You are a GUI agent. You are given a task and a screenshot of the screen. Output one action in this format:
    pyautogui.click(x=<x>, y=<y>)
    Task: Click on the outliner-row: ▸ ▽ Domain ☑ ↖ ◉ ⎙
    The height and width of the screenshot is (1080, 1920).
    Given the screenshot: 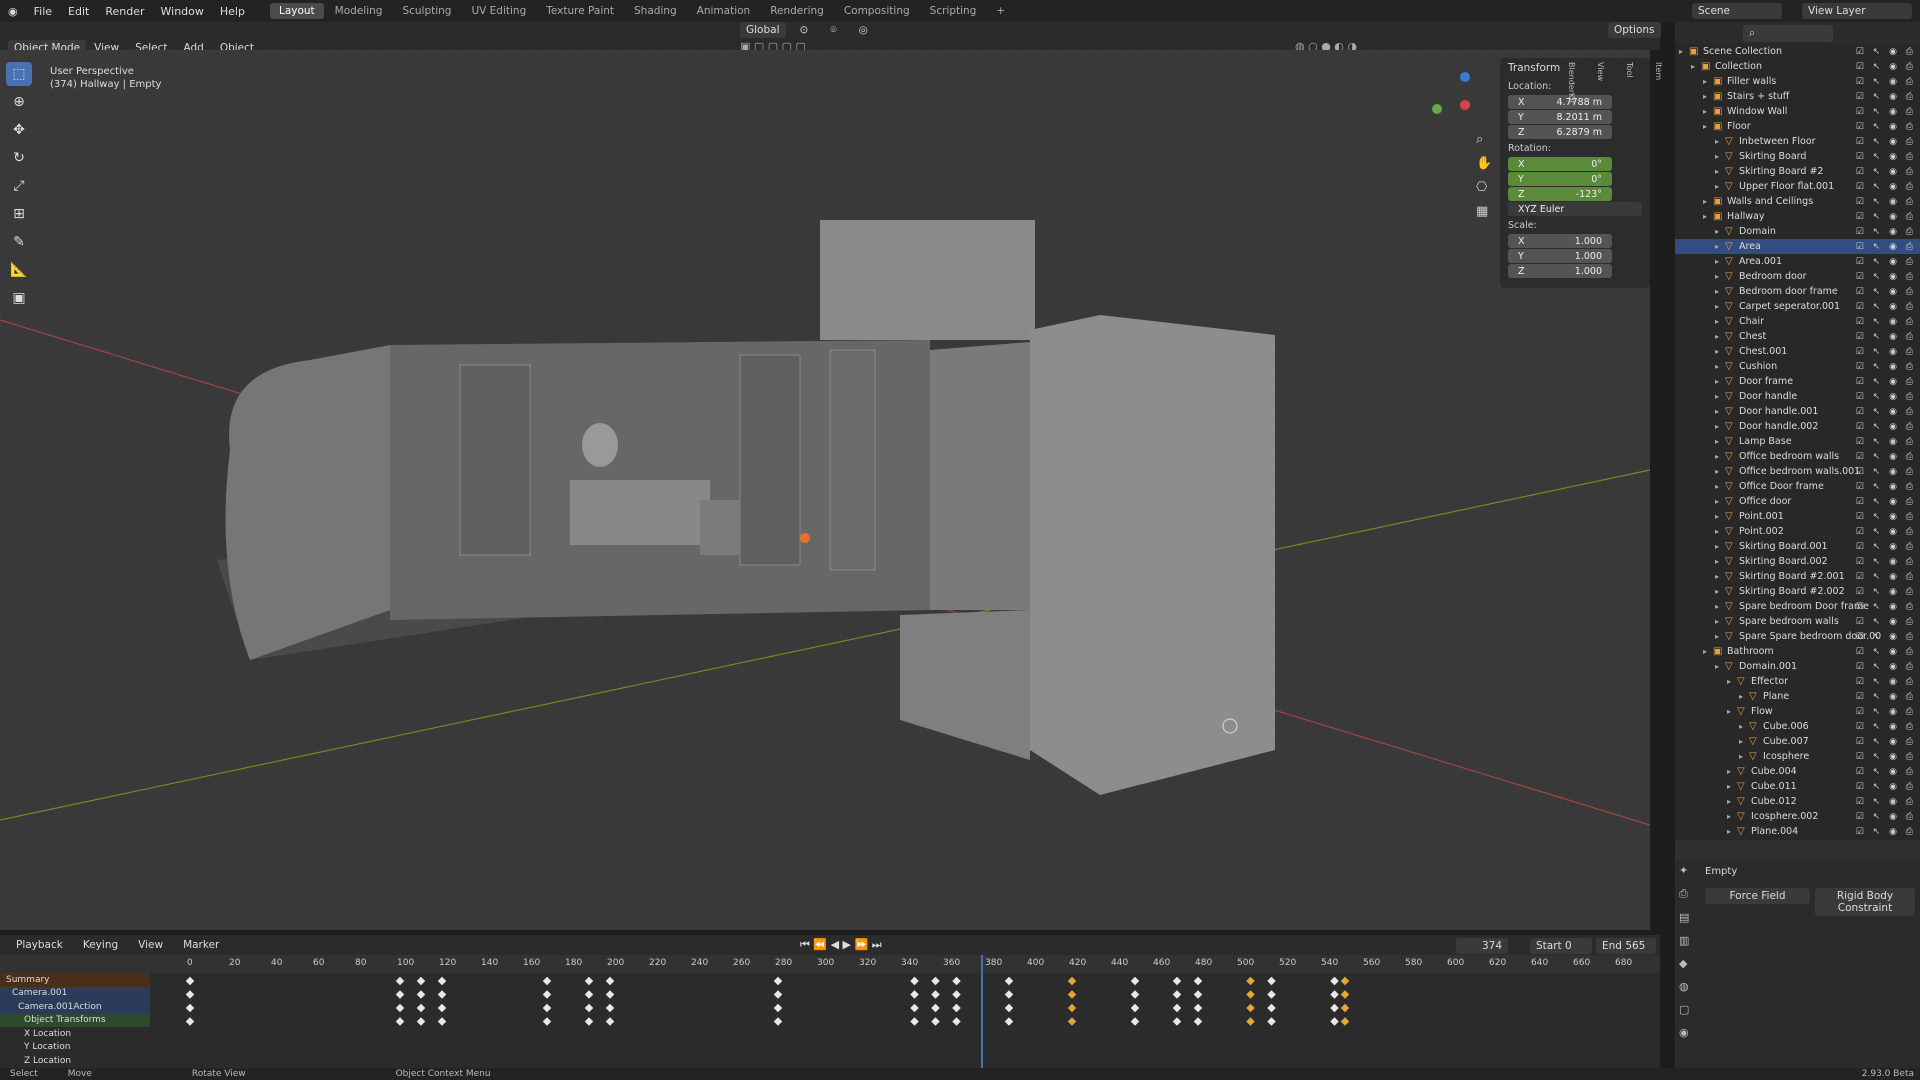 What is the action you would take?
    pyautogui.click(x=1797, y=231)
    